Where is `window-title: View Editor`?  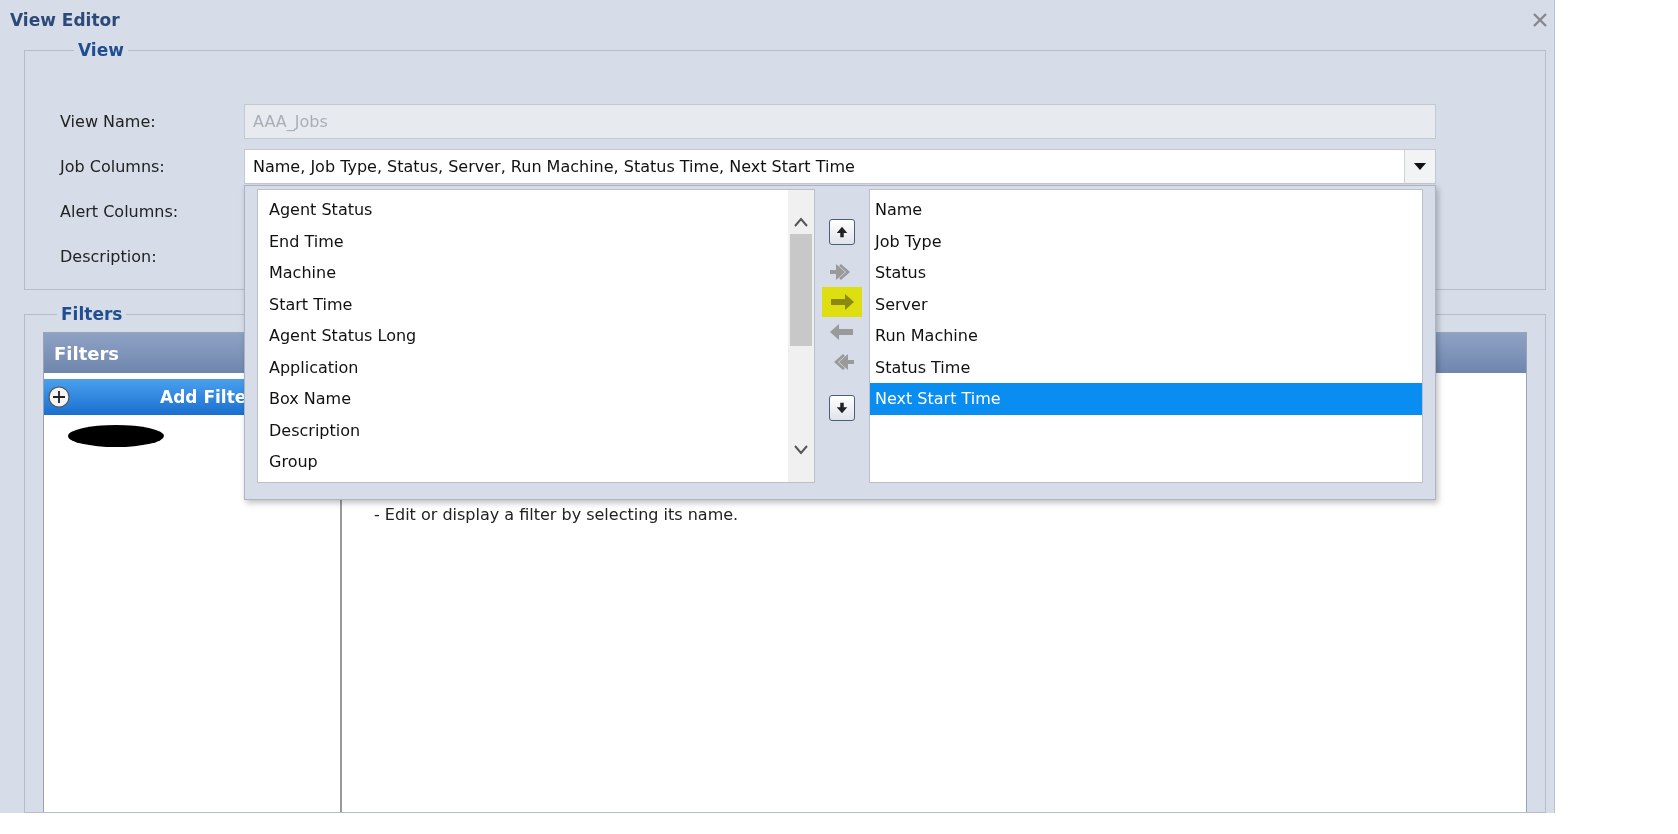
window-title: View Editor is located at coordinates (65, 20).